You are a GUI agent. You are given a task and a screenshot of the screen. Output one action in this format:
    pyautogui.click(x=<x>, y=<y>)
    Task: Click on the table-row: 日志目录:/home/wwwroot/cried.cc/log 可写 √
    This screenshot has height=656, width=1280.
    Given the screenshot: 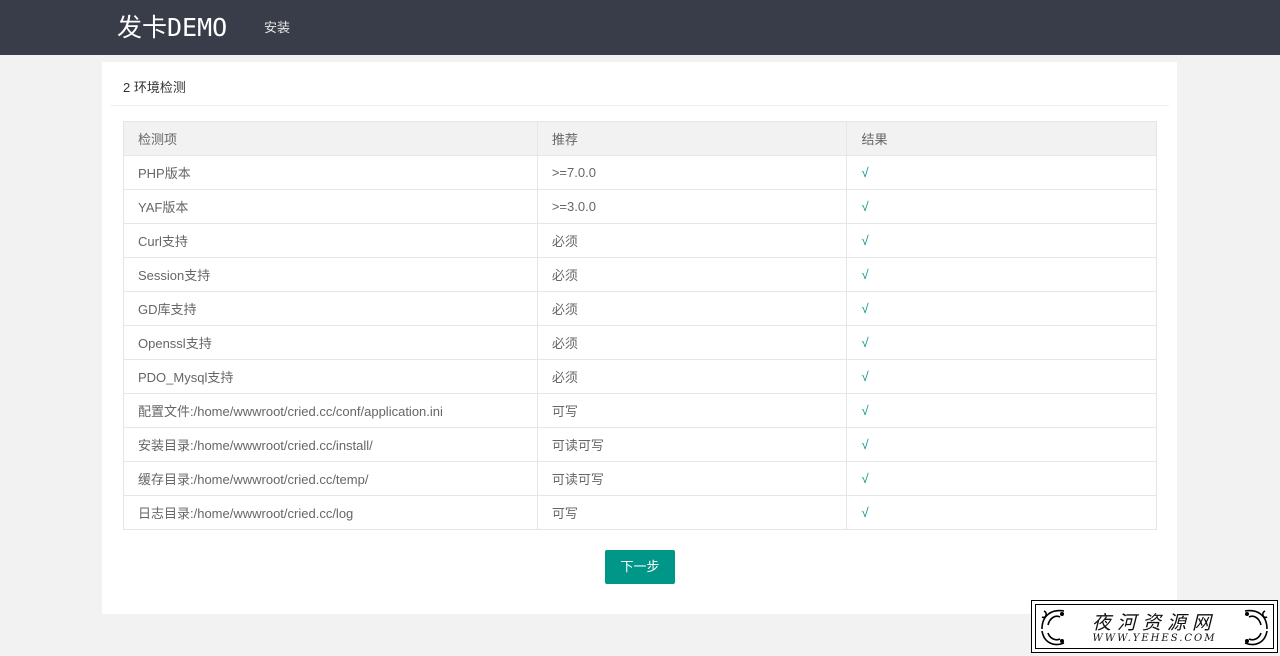 What is the action you would take?
    pyautogui.click(x=640, y=512)
    